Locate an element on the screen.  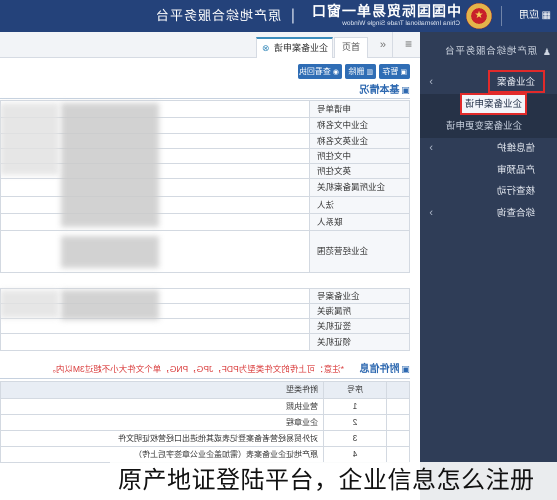
save-icon: ▣ is located at coordinates (403, 72).